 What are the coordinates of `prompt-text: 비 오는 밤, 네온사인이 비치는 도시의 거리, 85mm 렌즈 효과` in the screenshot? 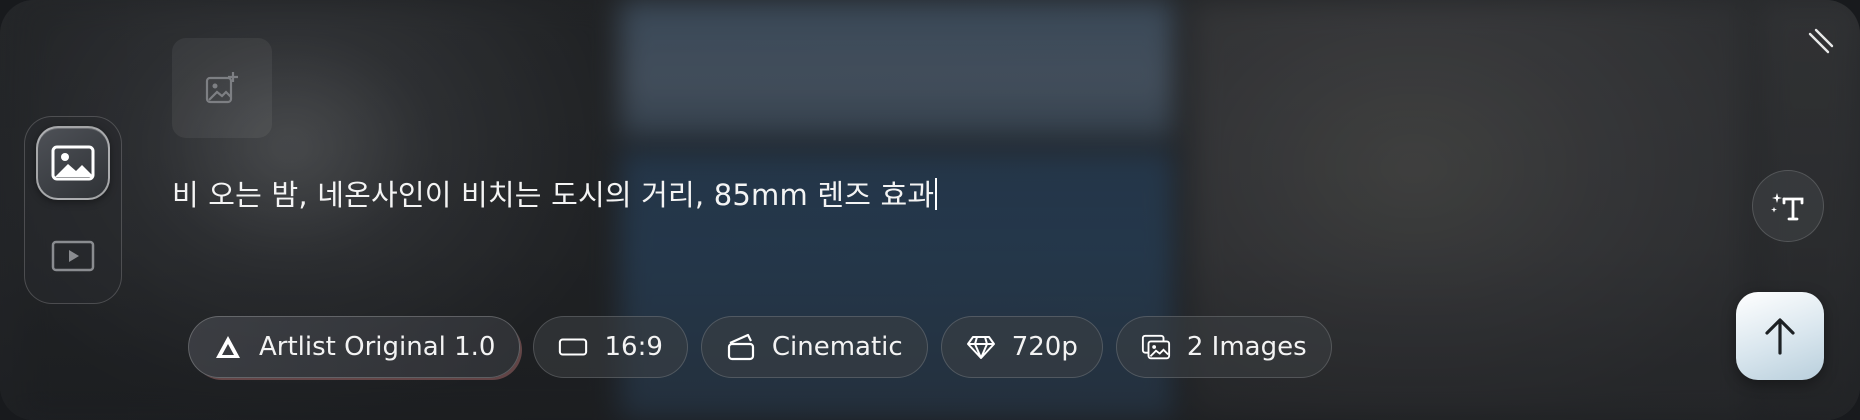 It's located at (553, 195).